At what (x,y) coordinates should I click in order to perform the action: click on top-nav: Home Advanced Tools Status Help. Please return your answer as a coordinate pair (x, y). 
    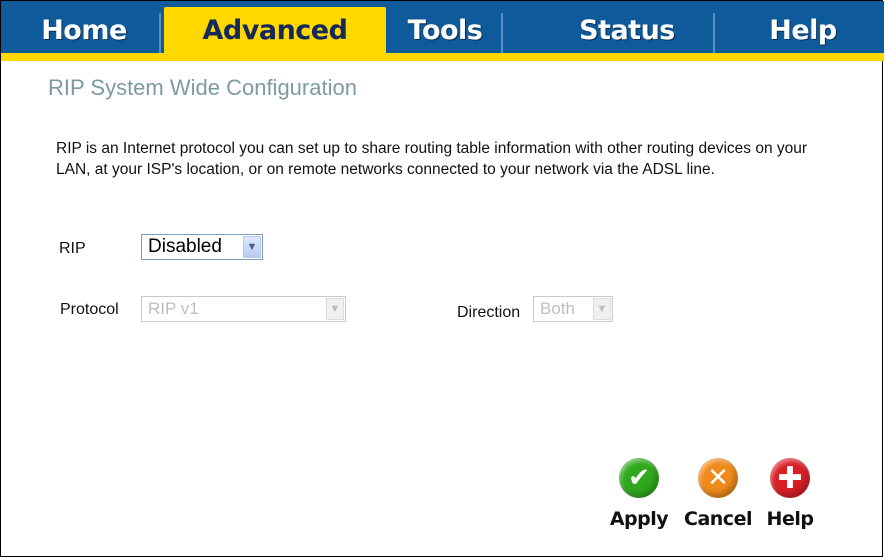
    Looking at the image, I should click on (442, 27).